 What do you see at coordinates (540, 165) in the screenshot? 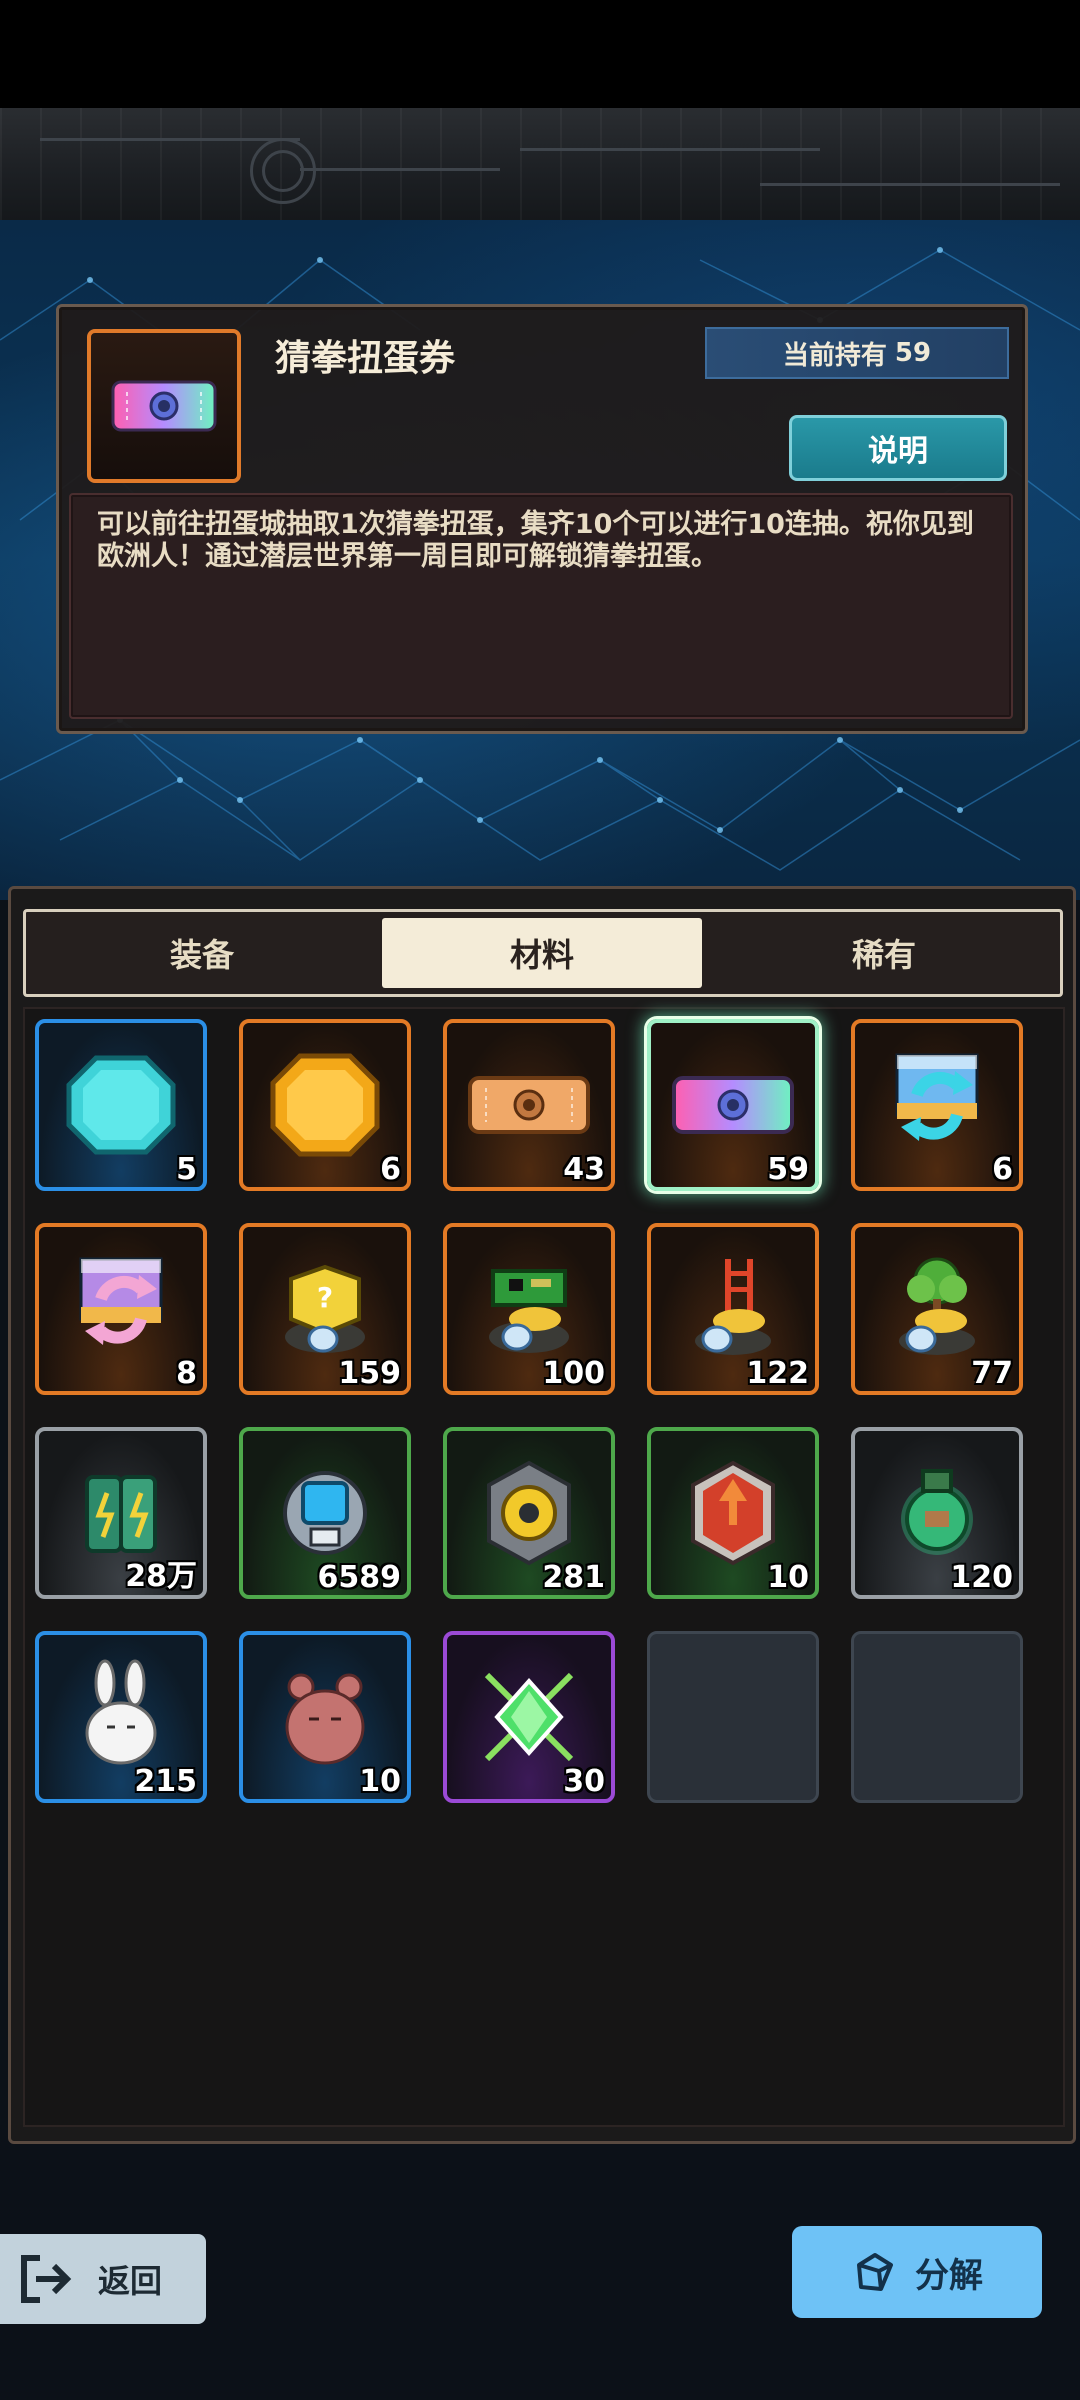
I see `circuit-header-decoration` at bounding box center [540, 165].